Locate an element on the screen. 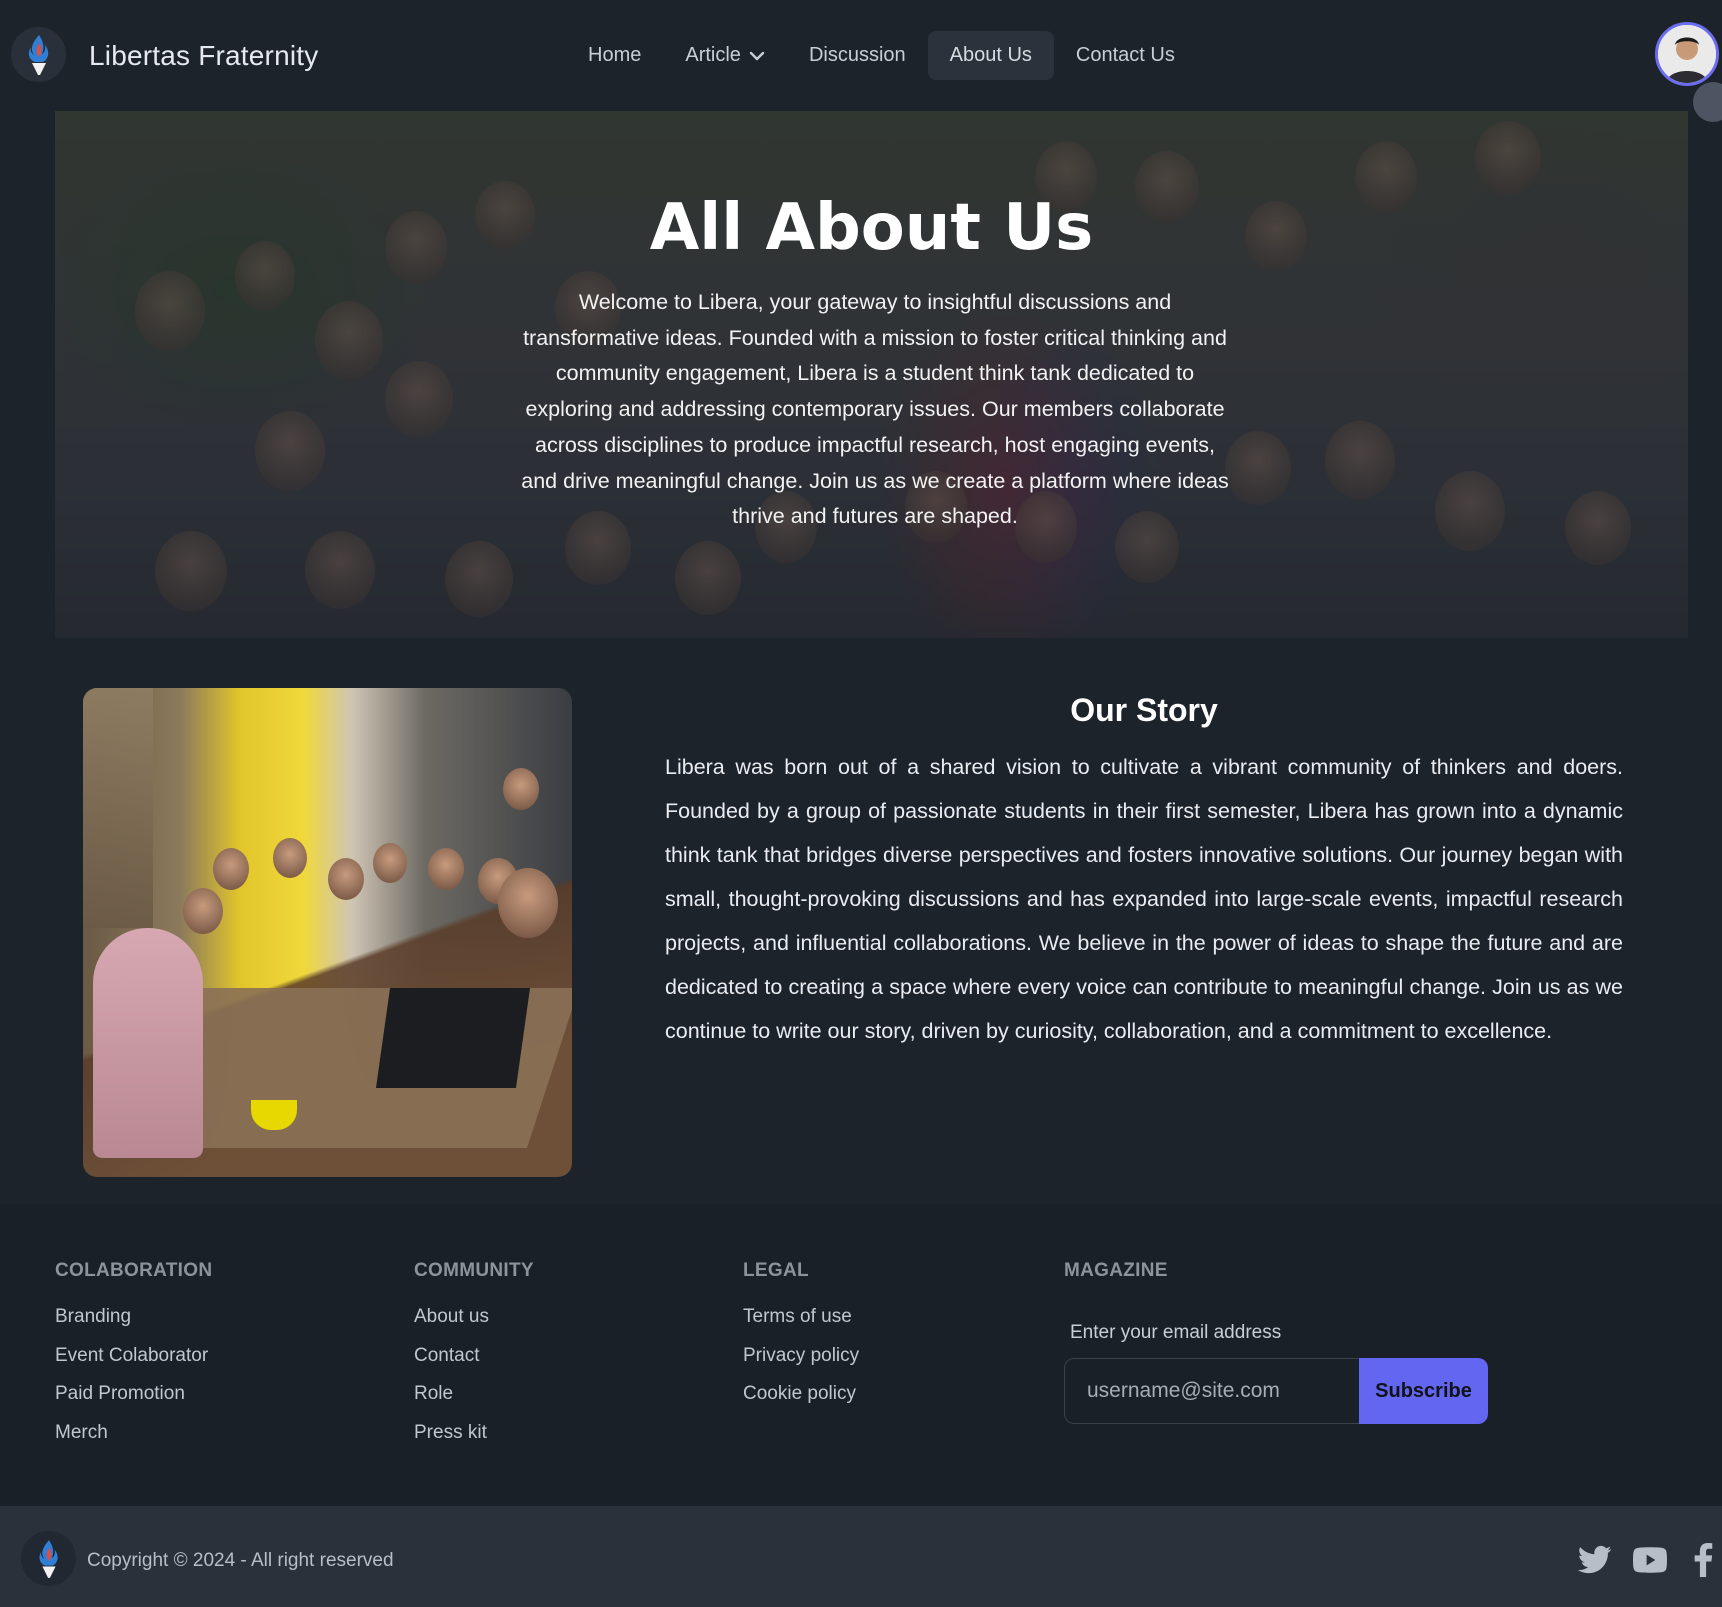 The image size is (1722, 1607). subscribe-form: Subscribe is located at coordinates (1276, 1391).